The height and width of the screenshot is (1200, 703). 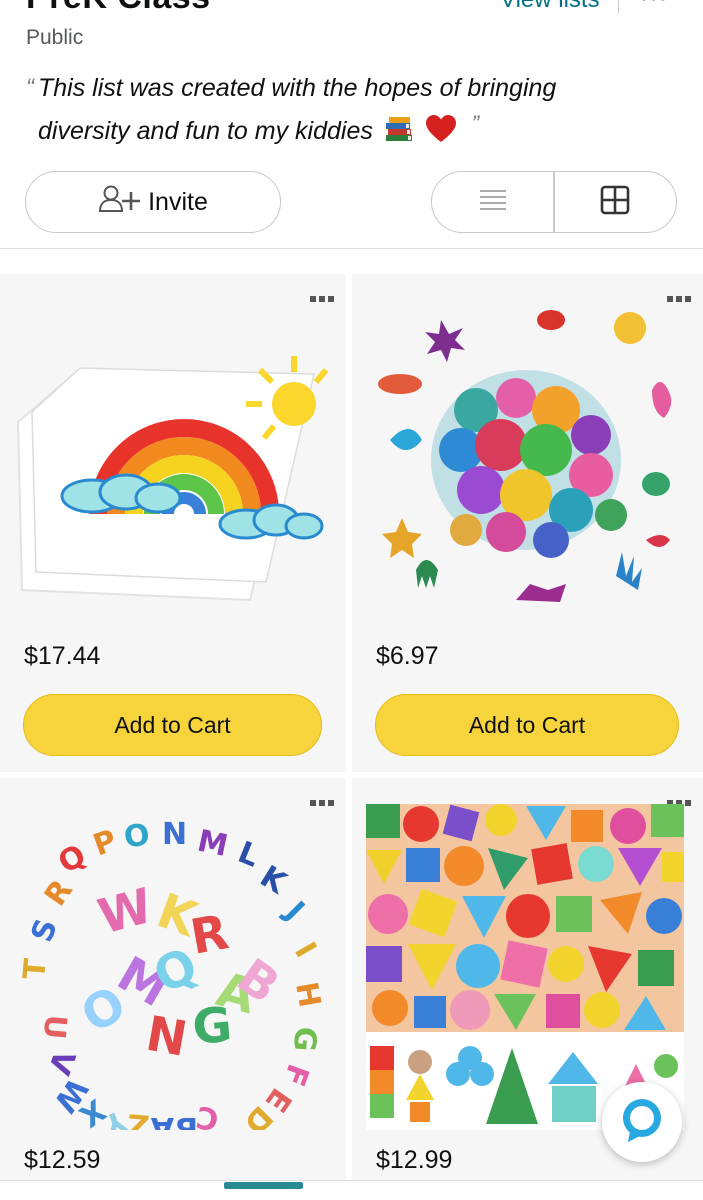 What do you see at coordinates (126, 912) in the screenshot?
I see `svg-text: W` at bounding box center [126, 912].